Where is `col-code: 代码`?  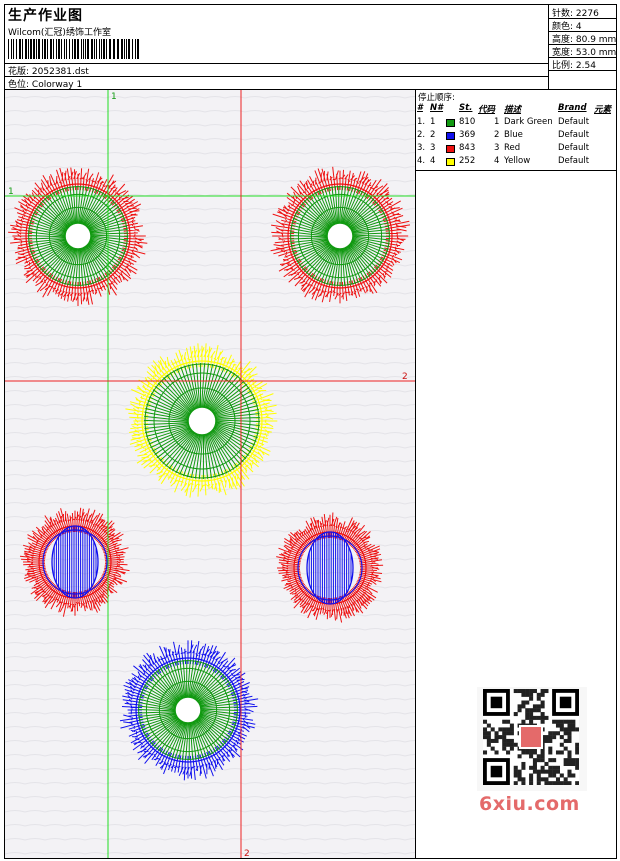 col-code: 代码 is located at coordinates (487, 110).